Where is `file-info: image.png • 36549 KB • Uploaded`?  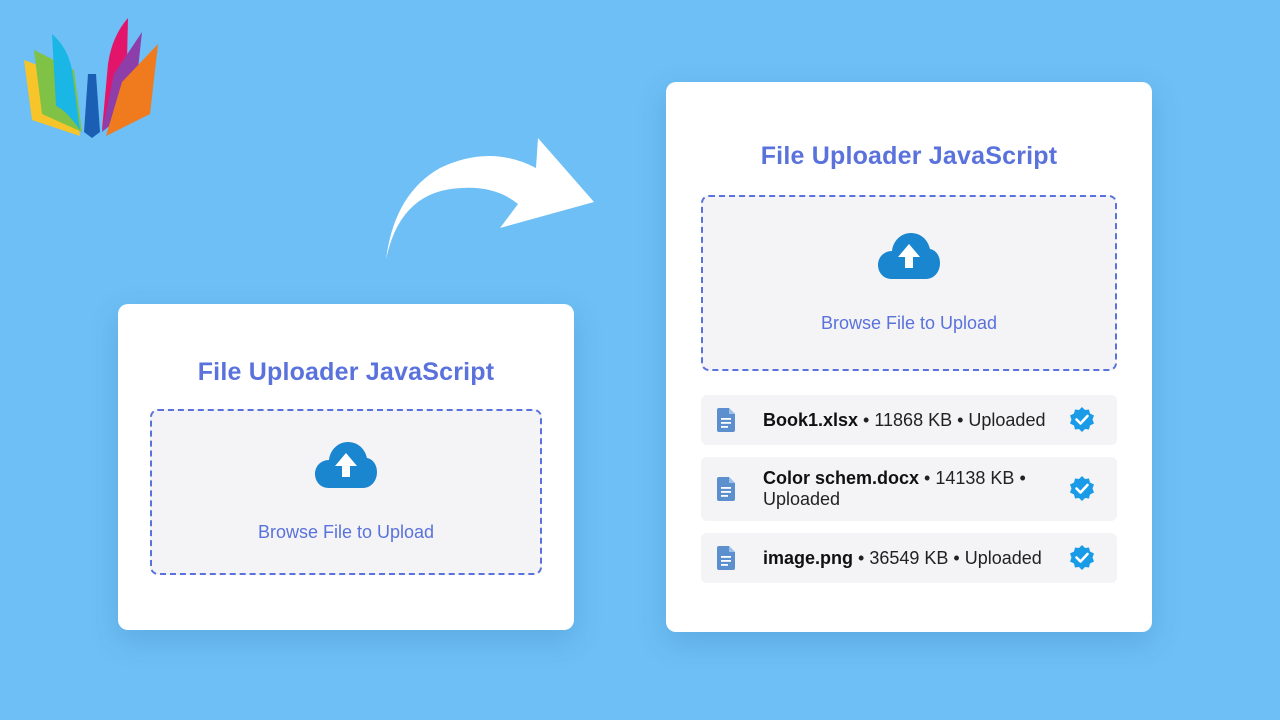
file-info: image.png • 36549 KB • Uploaded is located at coordinates (912, 558).